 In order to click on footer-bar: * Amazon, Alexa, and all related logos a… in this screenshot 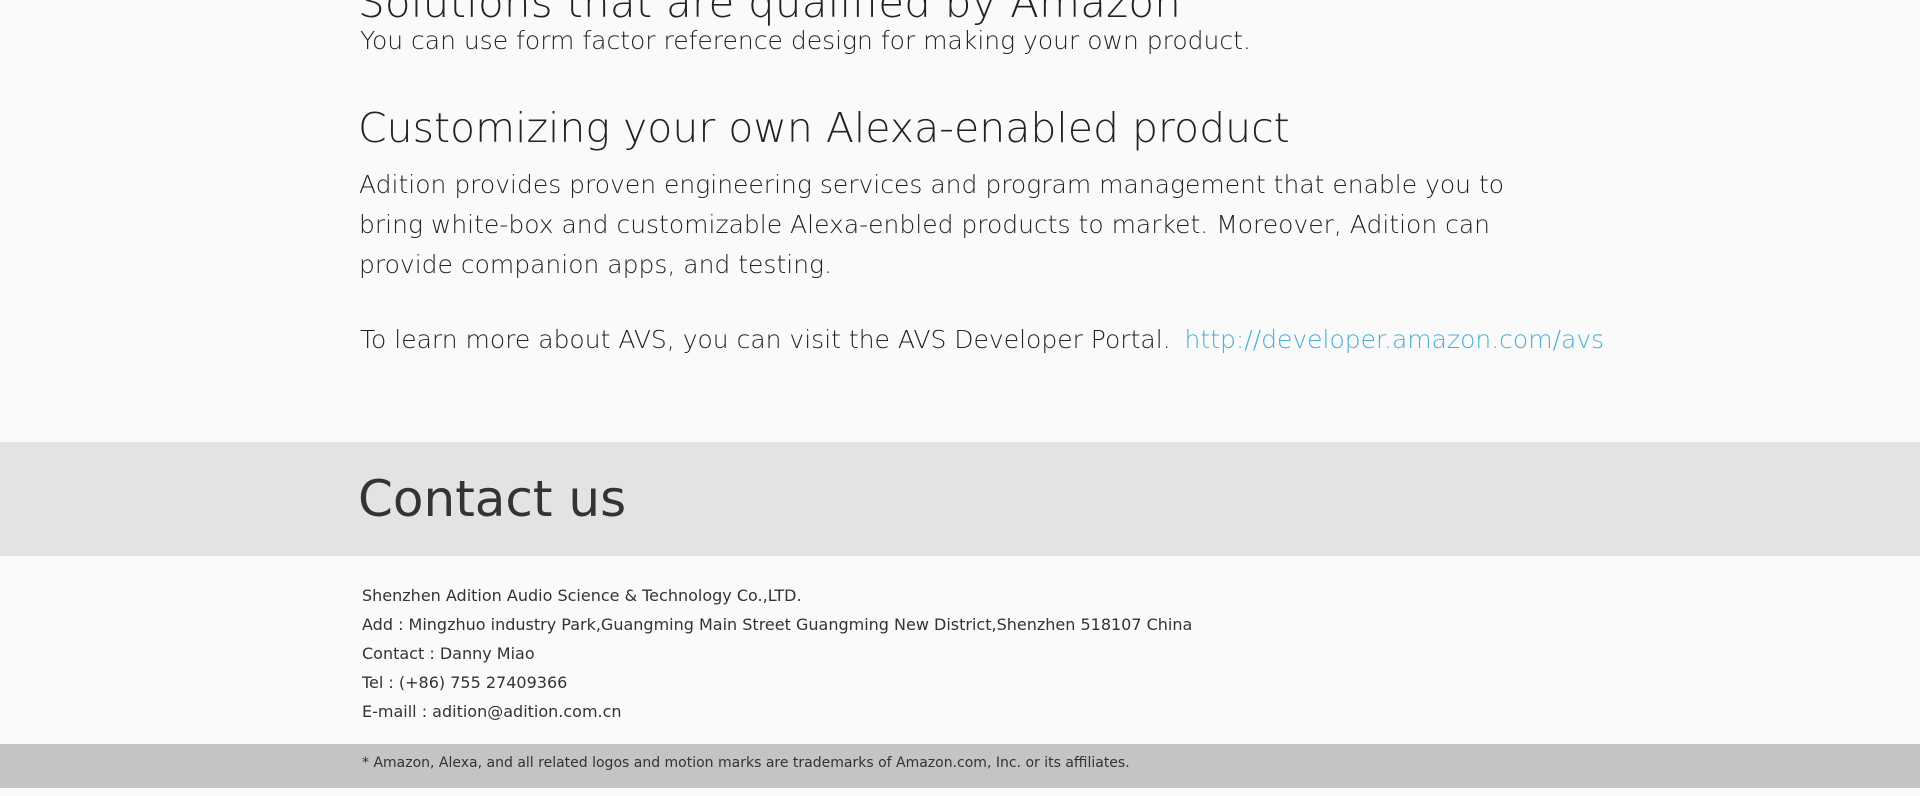, I will do `click(960, 766)`.